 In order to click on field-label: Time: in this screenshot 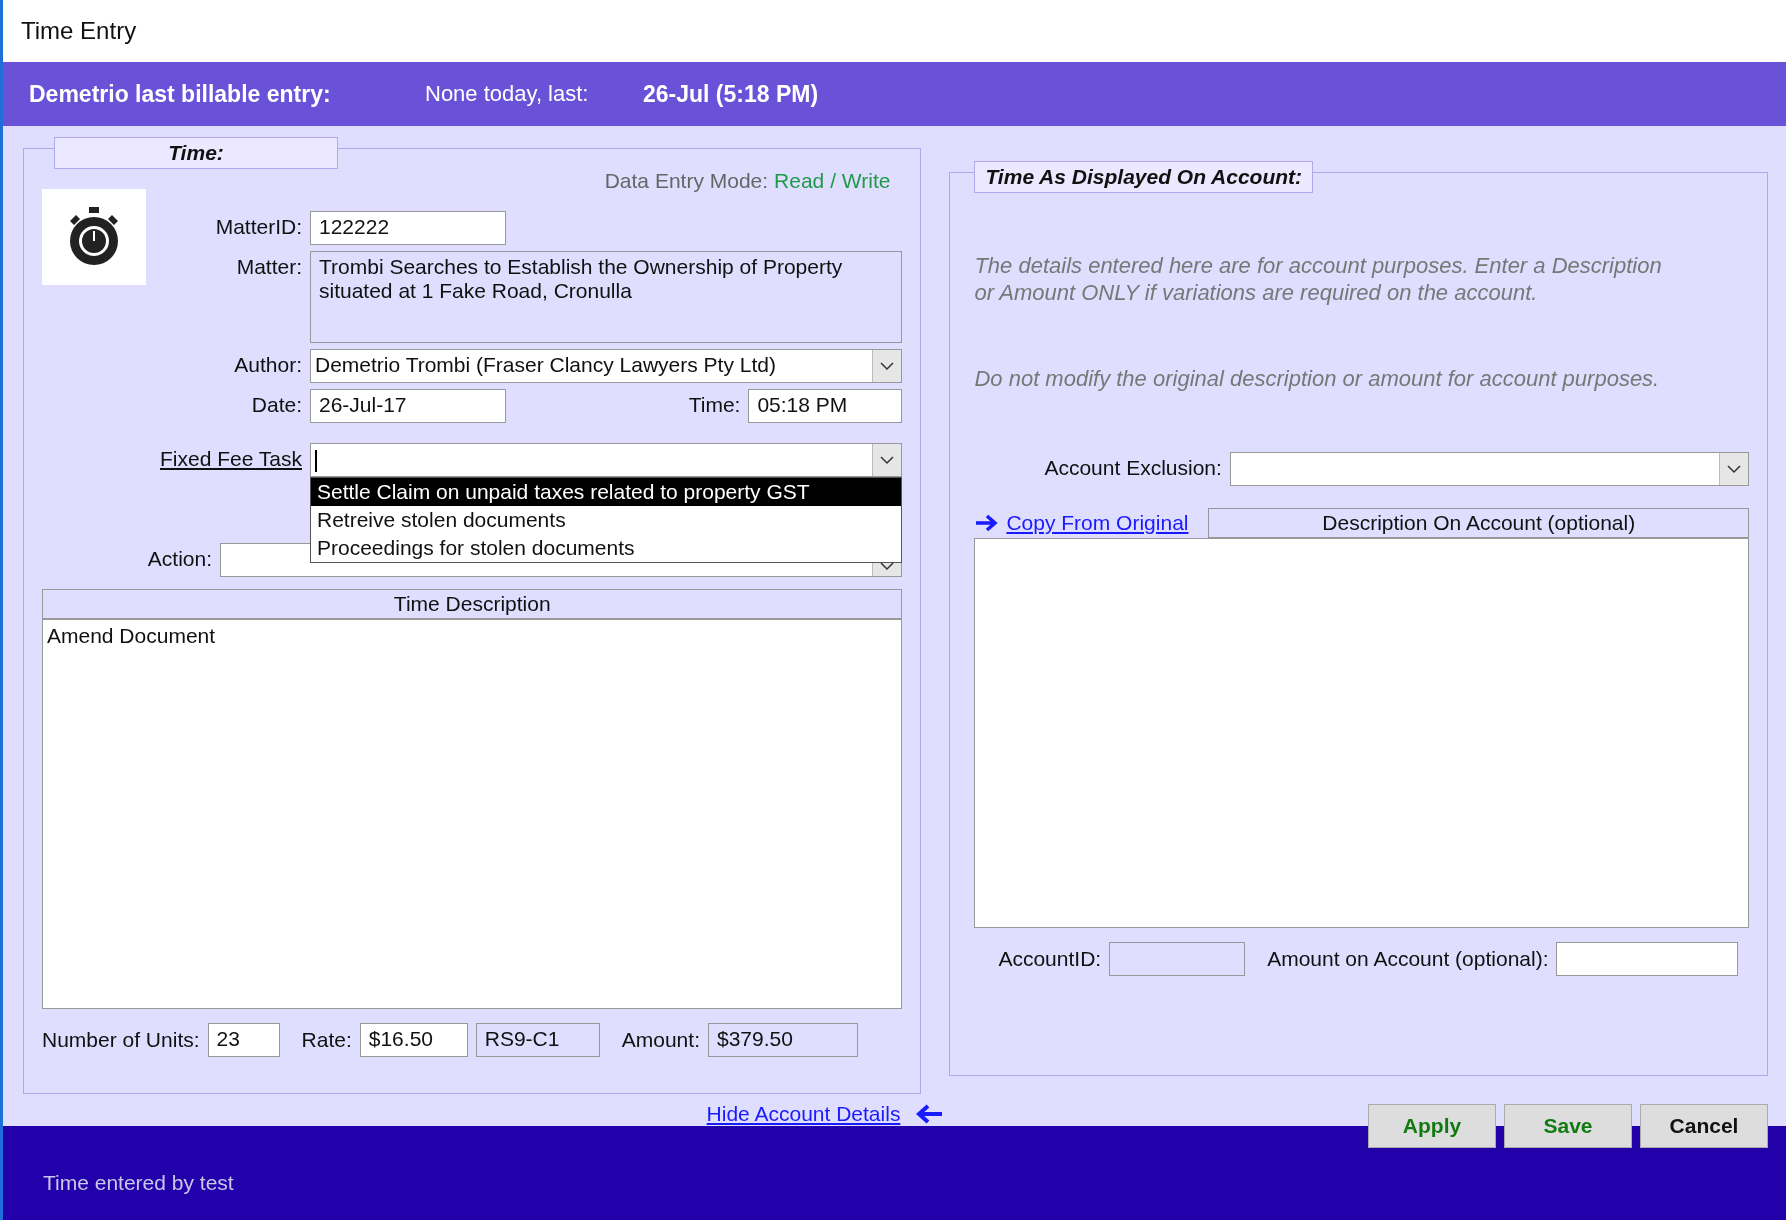, I will do `click(714, 405)`.